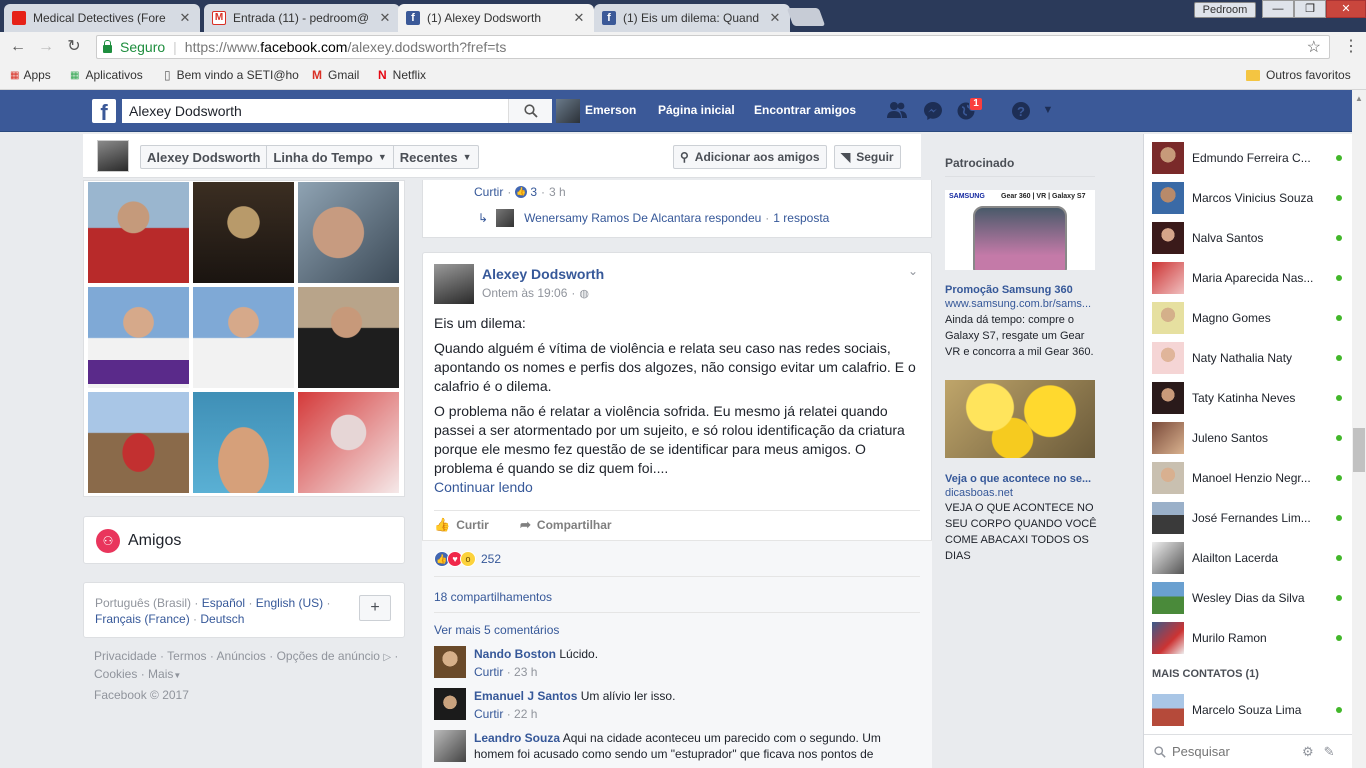 The image size is (1366, 768). I want to click on chat-contact: Marcelo Souza Lima, so click(1247, 710).